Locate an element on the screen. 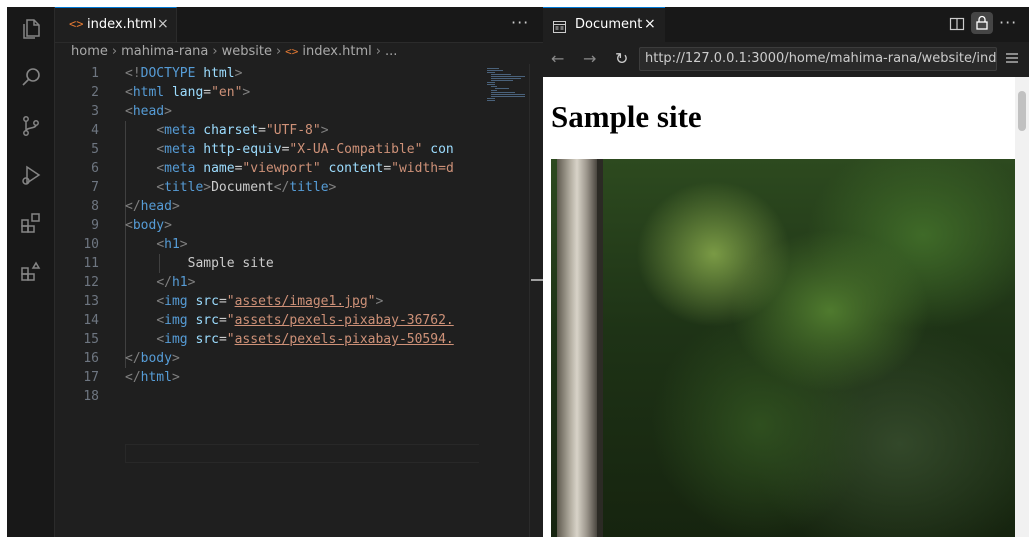 The height and width of the screenshot is (537, 1029). code-line: 9 <body> is located at coordinates (131, 225).